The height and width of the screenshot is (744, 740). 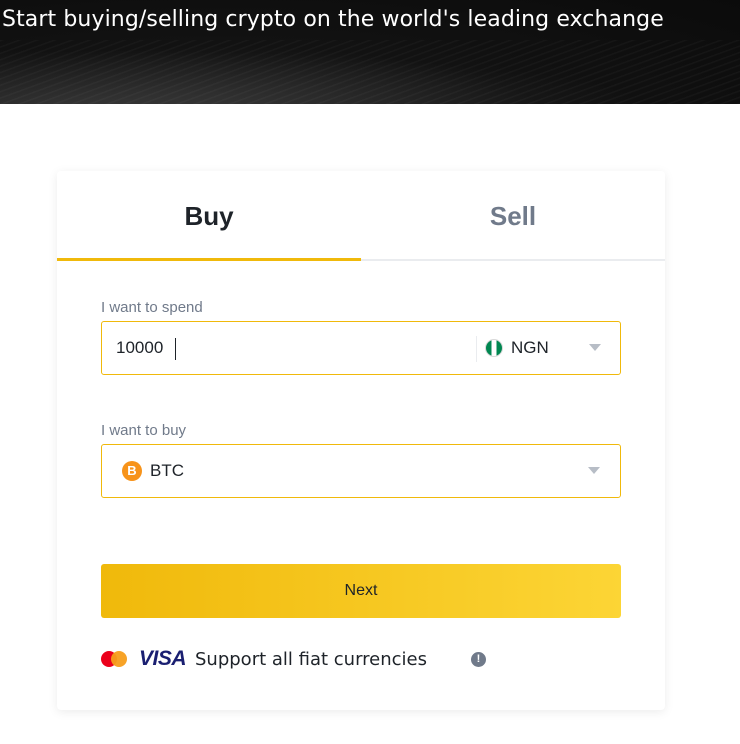 What do you see at coordinates (152, 307) in the screenshot?
I see `spend-label: I want to spend` at bounding box center [152, 307].